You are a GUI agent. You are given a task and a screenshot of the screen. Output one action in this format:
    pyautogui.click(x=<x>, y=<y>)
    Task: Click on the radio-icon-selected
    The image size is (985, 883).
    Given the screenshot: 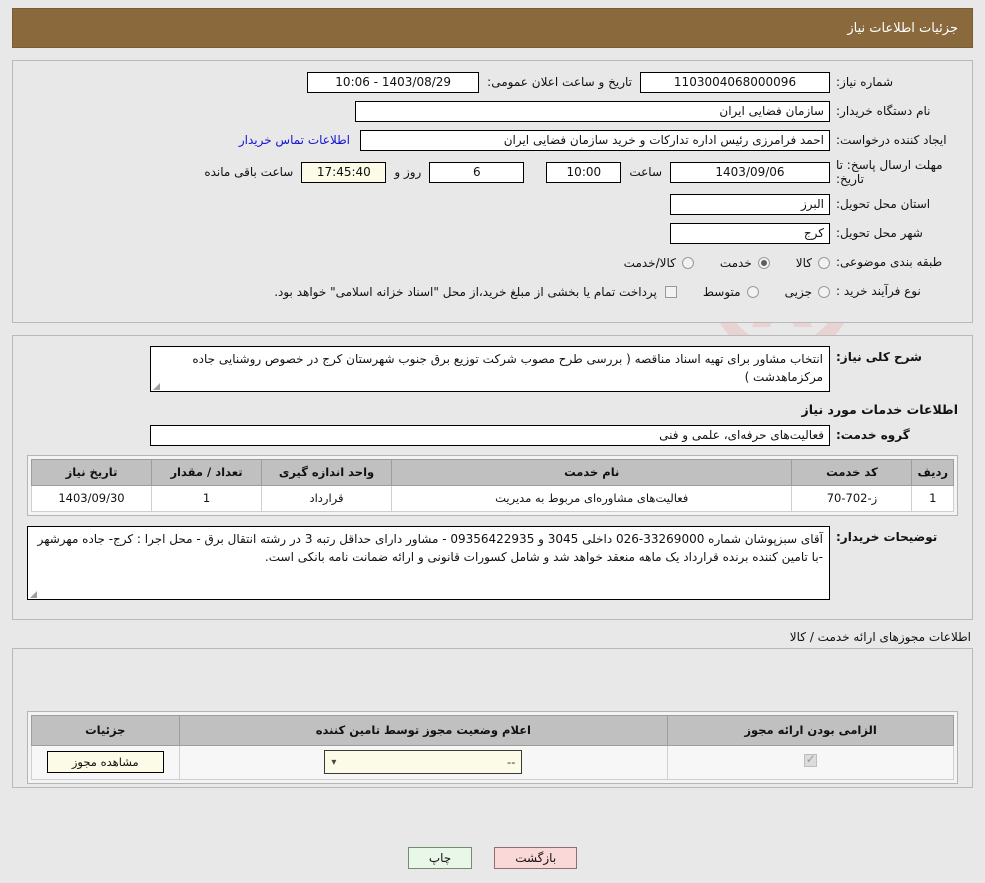 What is the action you would take?
    pyautogui.click(x=763, y=262)
    